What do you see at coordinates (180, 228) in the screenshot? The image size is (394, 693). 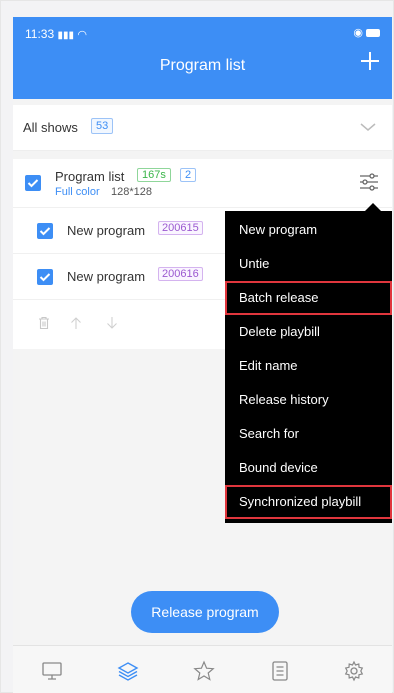 I see `program-id-badge: 200615` at bounding box center [180, 228].